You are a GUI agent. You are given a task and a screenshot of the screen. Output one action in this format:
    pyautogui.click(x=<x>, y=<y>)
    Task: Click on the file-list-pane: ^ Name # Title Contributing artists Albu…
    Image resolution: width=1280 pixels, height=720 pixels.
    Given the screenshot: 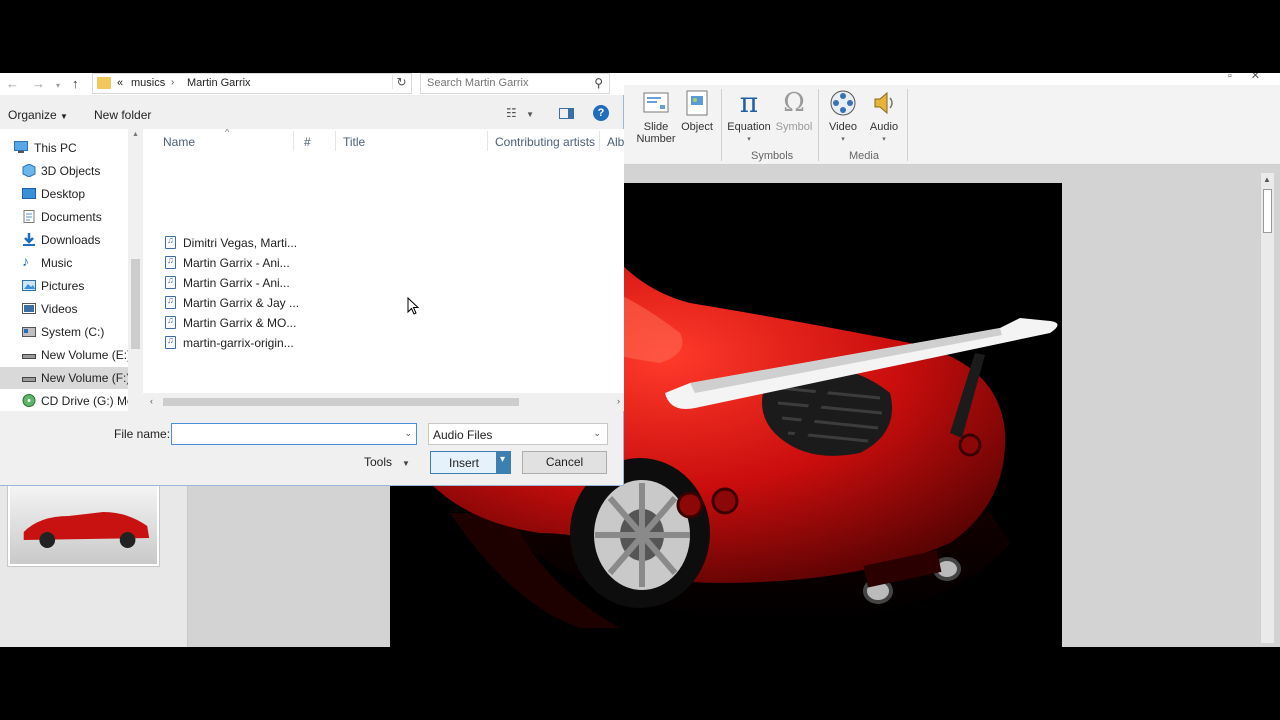 What is the action you would take?
    pyautogui.click(x=383, y=270)
    